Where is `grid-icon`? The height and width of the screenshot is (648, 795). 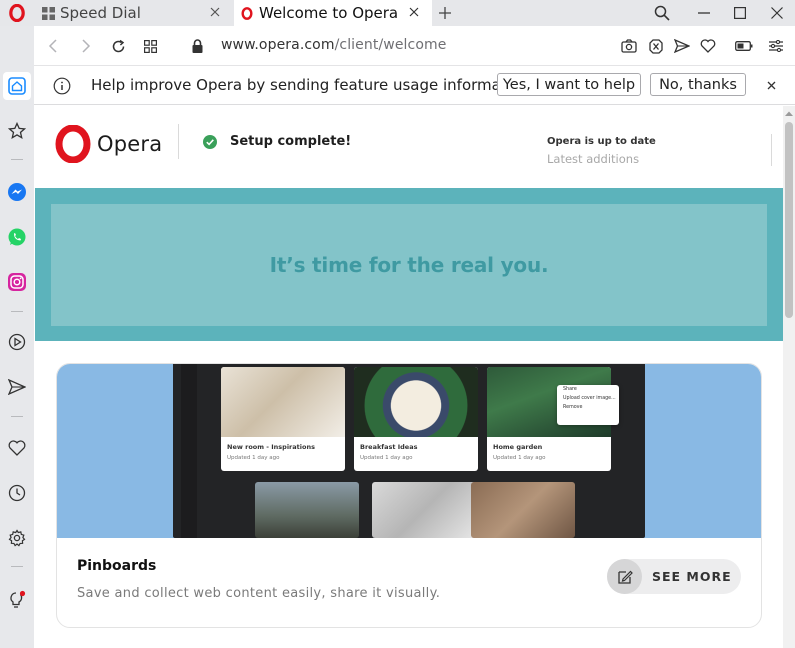
grid-icon is located at coordinates (48, 13).